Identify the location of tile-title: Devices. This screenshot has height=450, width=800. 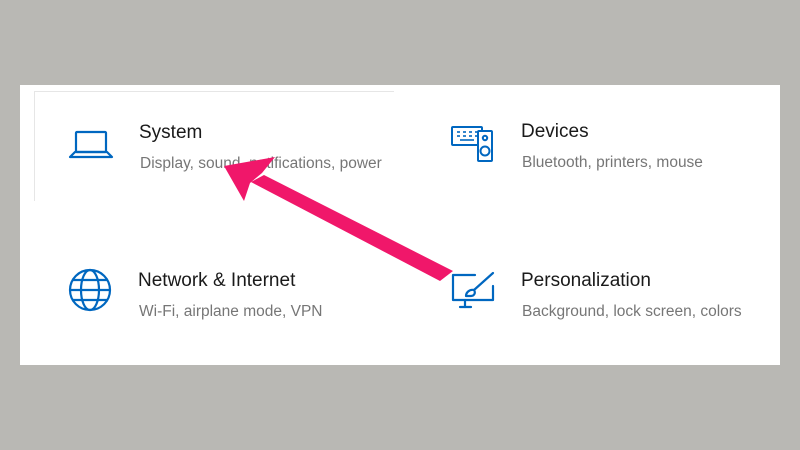
(555, 131).